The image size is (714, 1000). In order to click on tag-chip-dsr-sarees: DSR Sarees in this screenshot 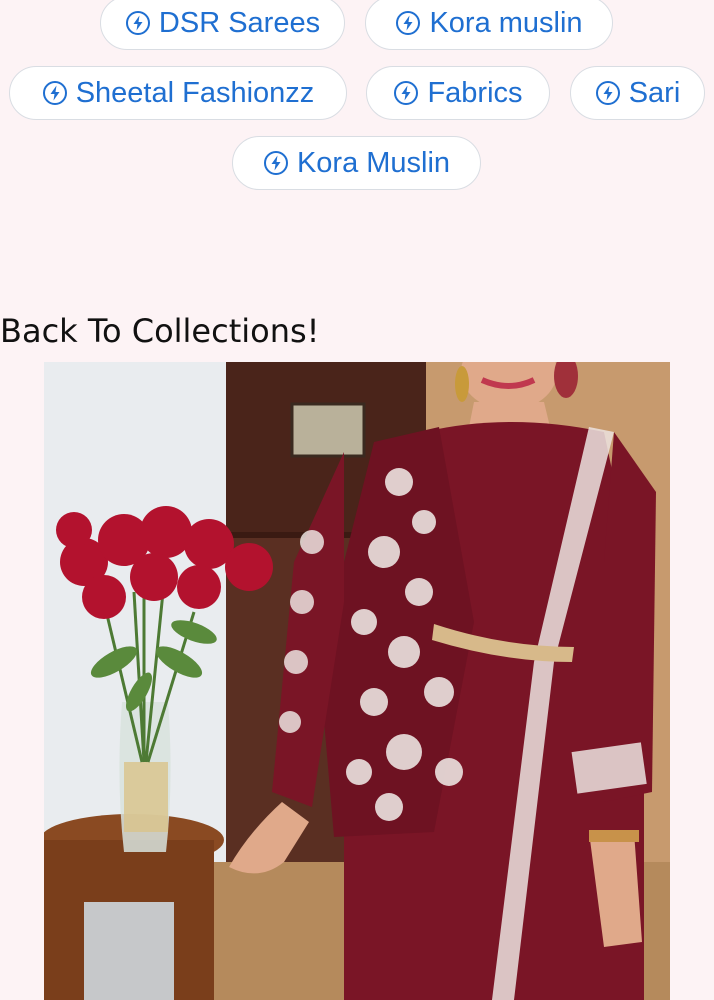, I will do `click(222, 25)`.